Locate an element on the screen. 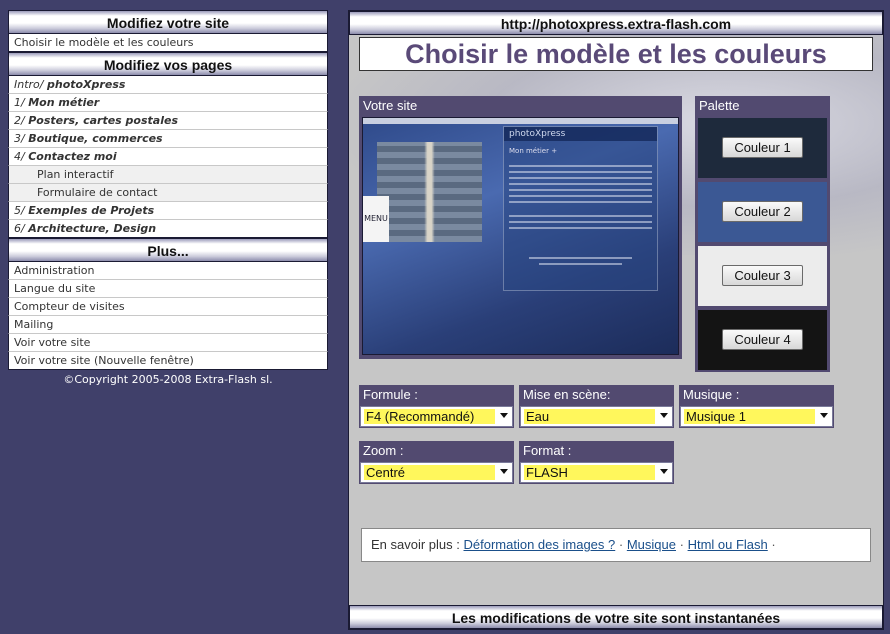 The width and height of the screenshot is (890, 634). sidebar-item-mon-metier: 1/ Mon métier is located at coordinates (168, 103).